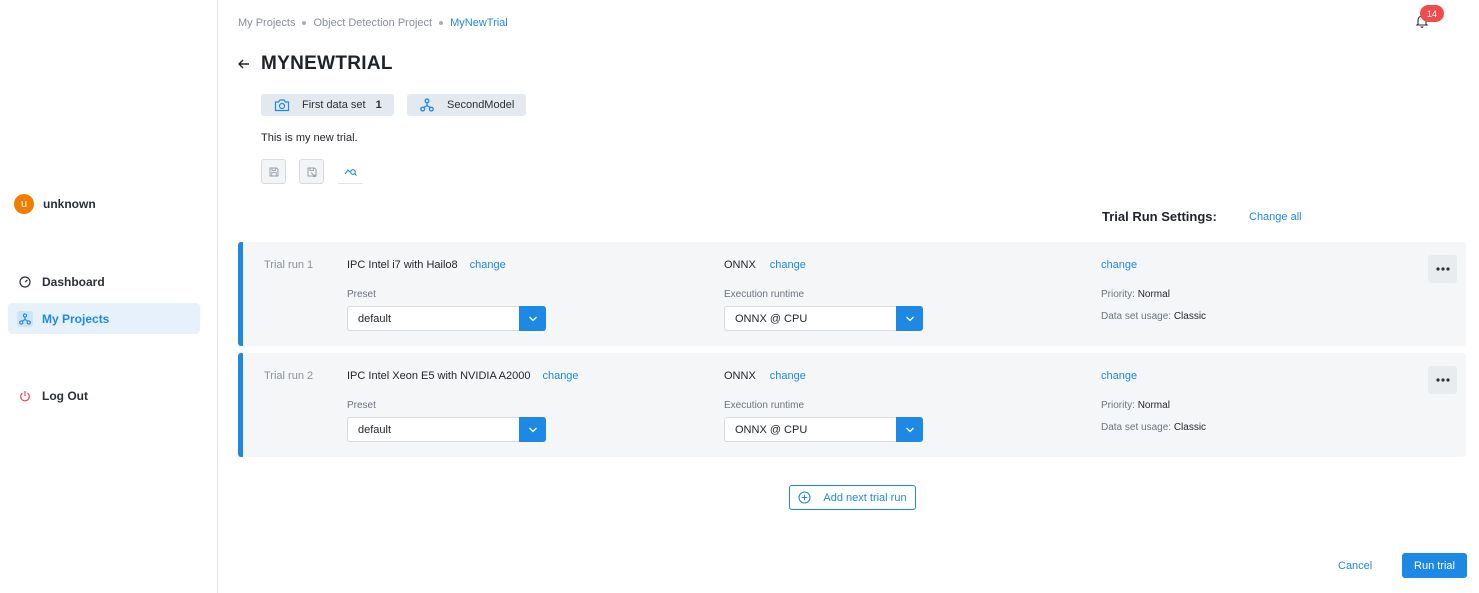 The width and height of the screenshot is (1479, 593). I want to click on trial-run-device: IPC Intel i7 with Hailo8 change, so click(426, 265).